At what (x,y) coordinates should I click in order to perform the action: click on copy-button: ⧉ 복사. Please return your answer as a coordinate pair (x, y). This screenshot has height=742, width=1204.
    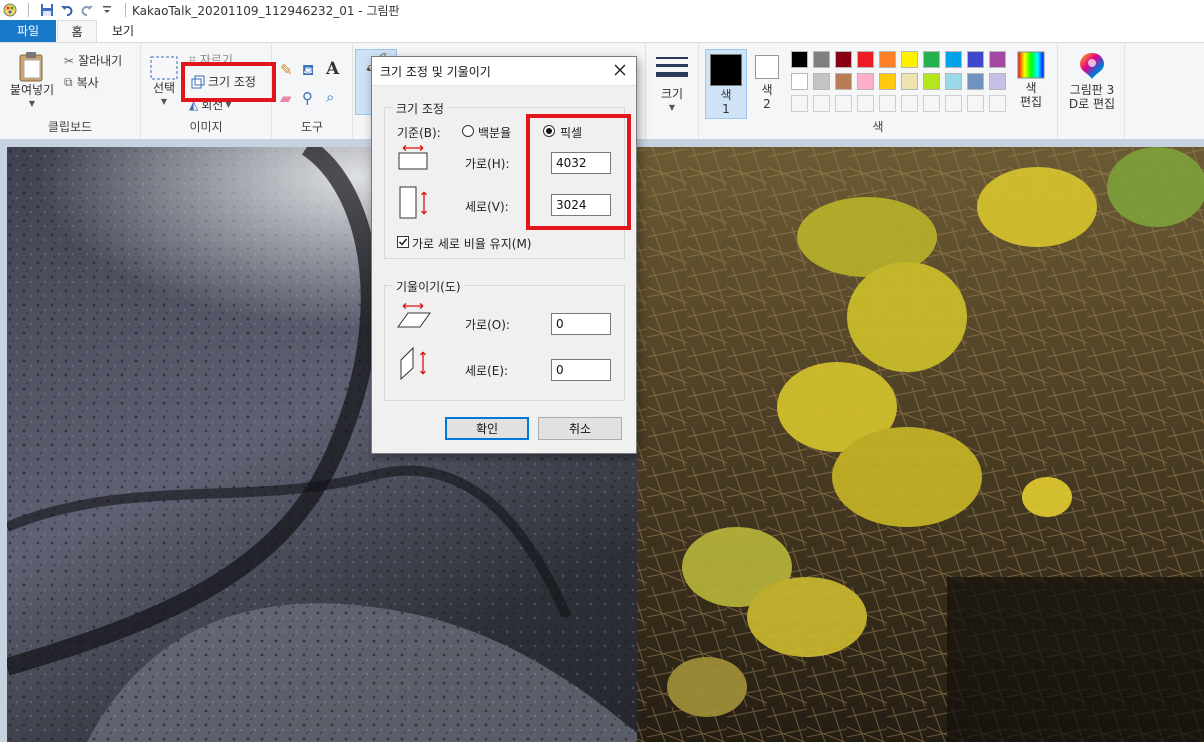
    Looking at the image, I should click on (81, 82).